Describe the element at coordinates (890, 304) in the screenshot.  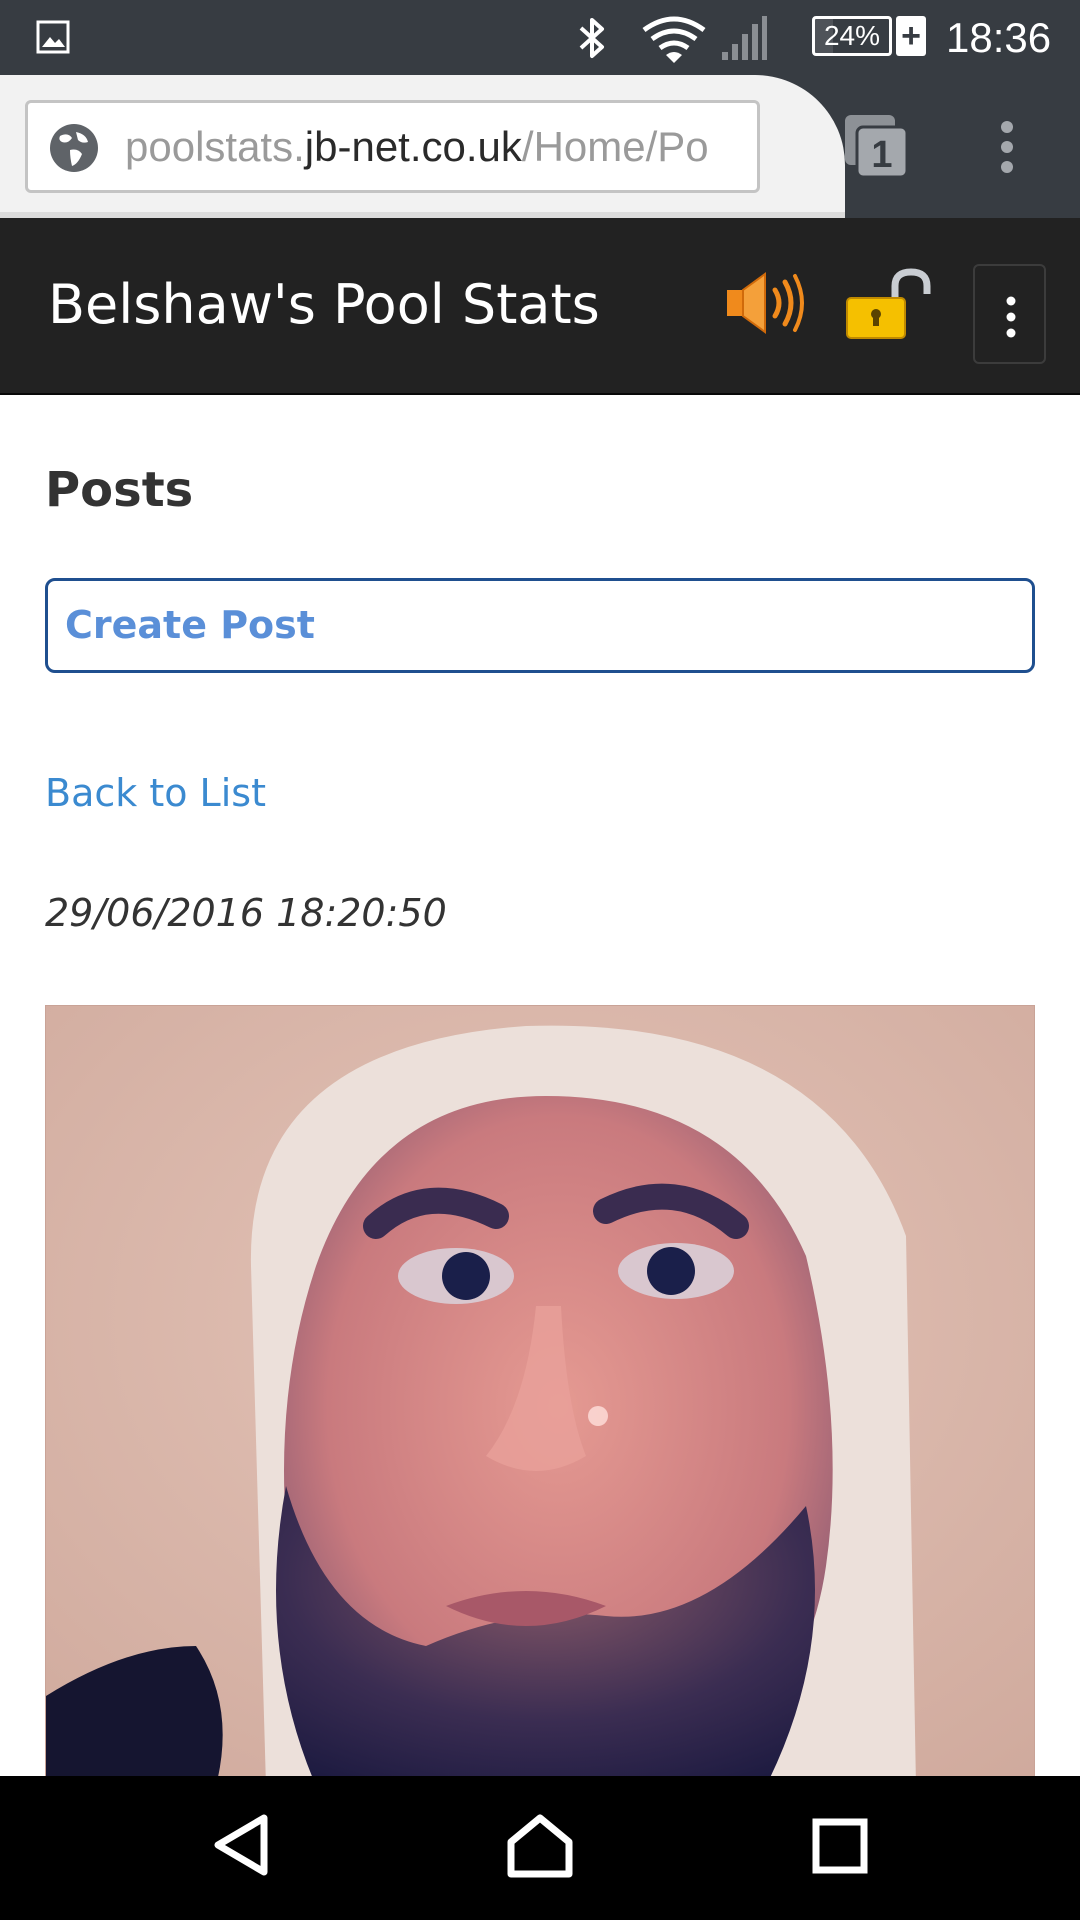
I see `unlocked-padlock-icon` at that location.